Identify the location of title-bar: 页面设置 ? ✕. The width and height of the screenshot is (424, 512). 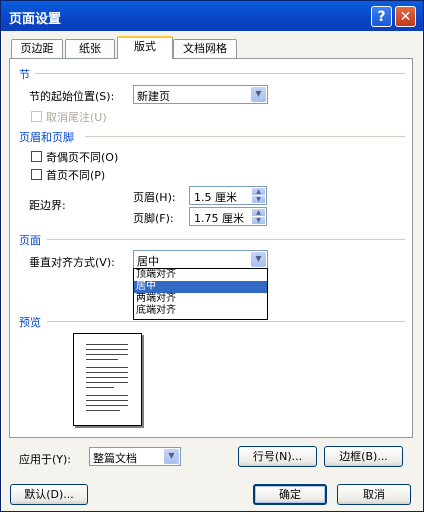
(212, 16).